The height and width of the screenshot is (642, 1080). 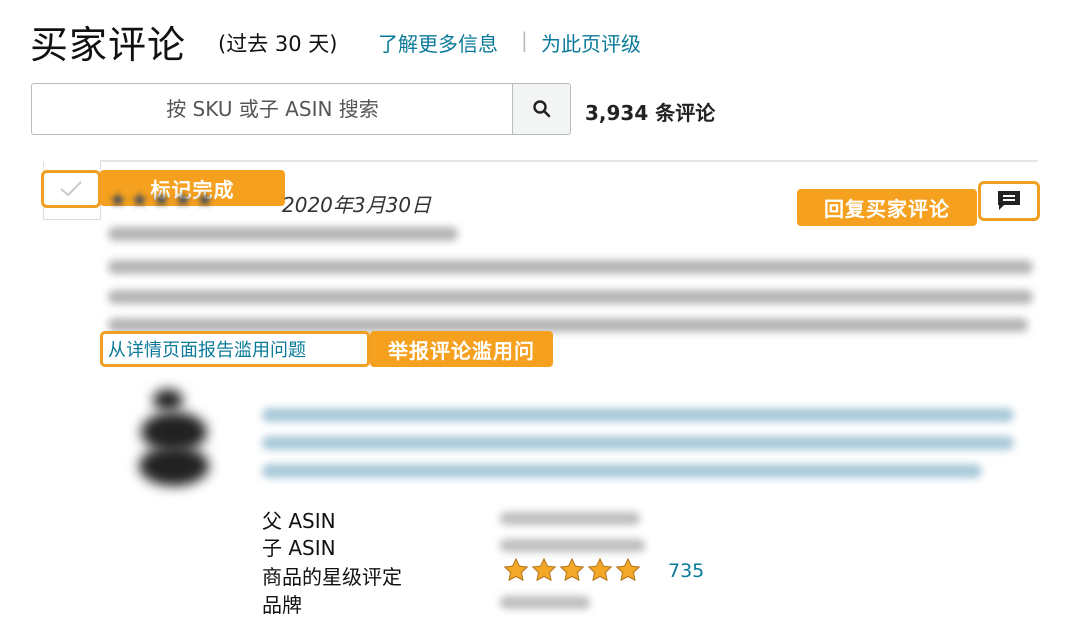 I want to click on reply-review-button, so click(x=1009, y=201).